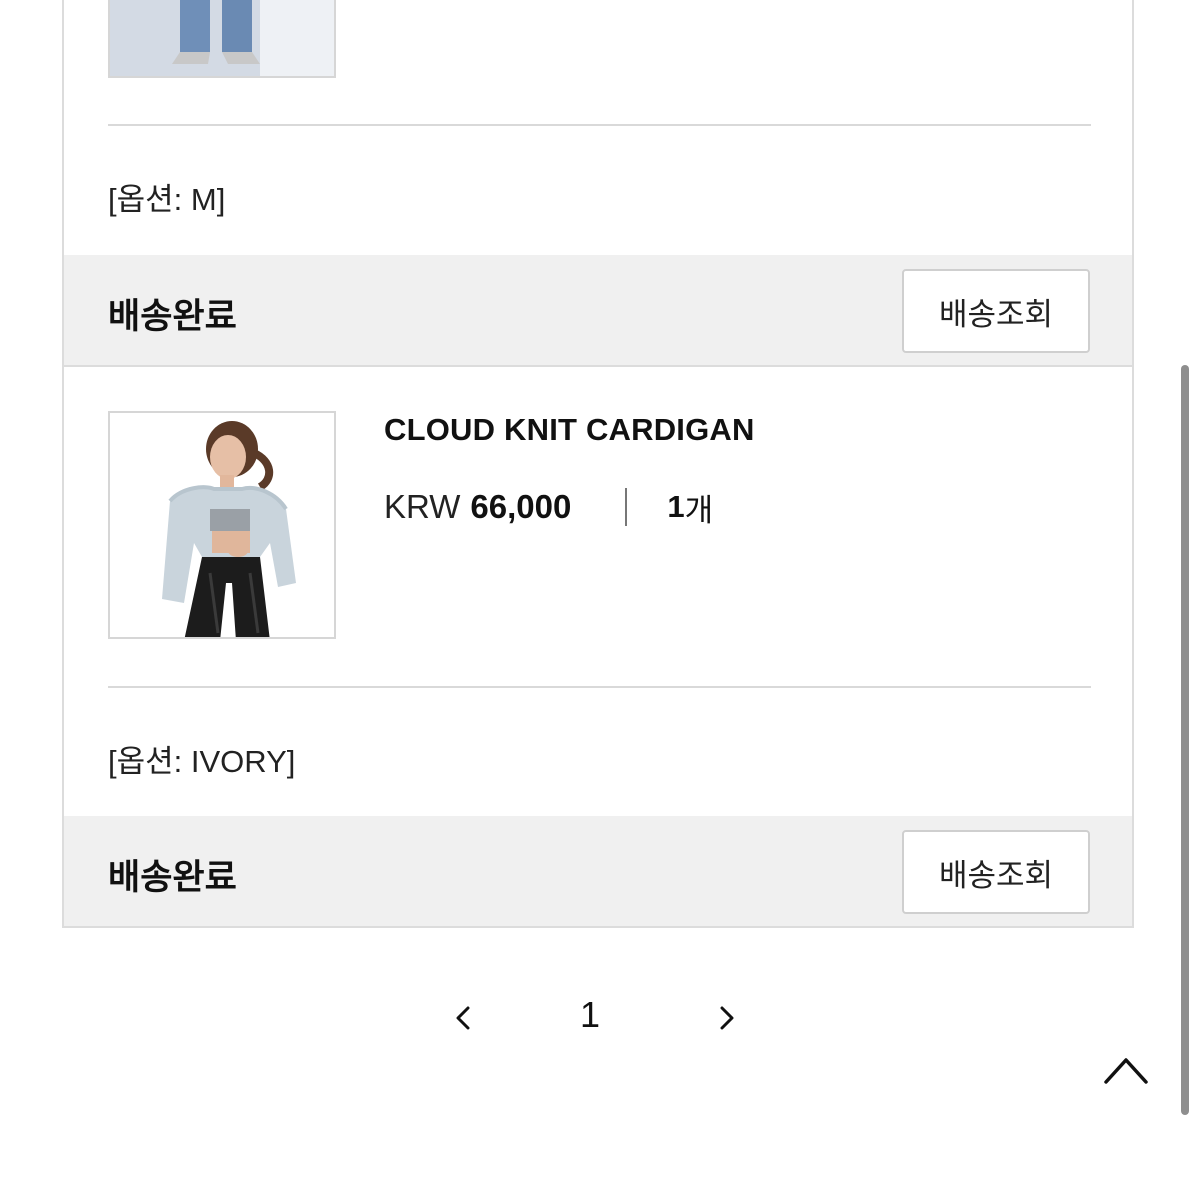 This screenshot has height=1200, width=1200. Describe the element at coordinates (422, 506) in the screenshot. I see `price-currency: KRW` at that location.